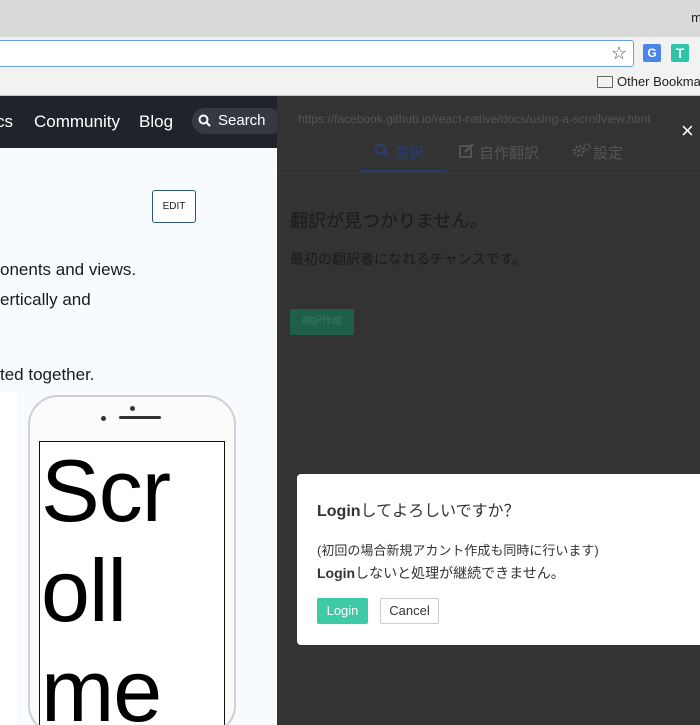  I want to click on tab-own-translation: 自作翻訳, so click(499, 157).